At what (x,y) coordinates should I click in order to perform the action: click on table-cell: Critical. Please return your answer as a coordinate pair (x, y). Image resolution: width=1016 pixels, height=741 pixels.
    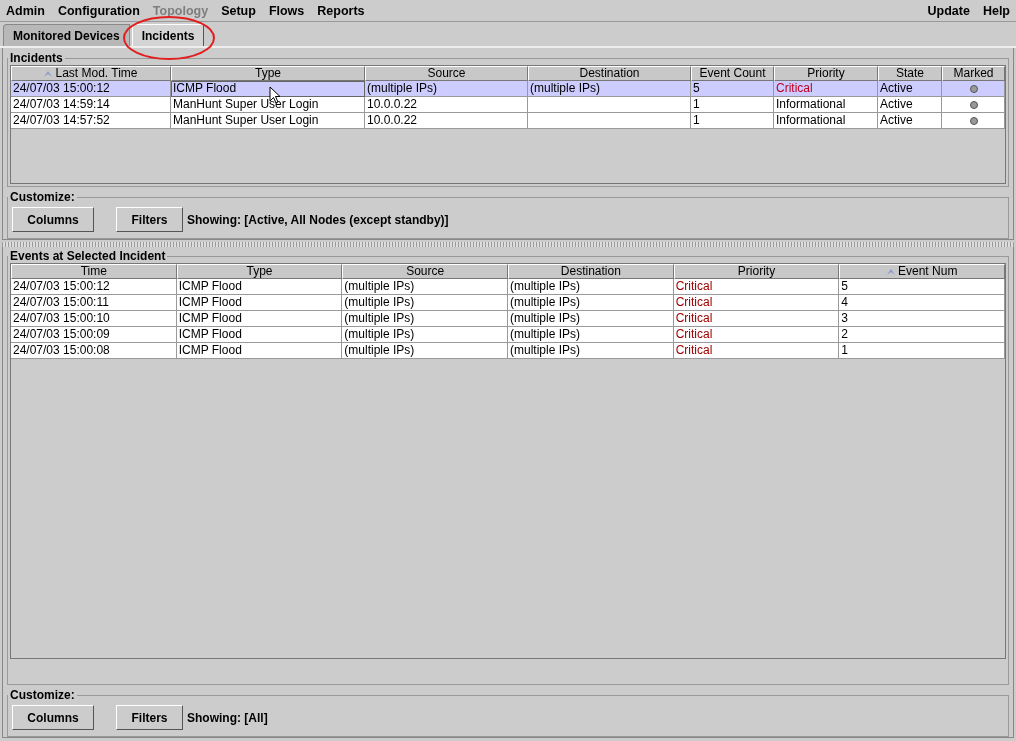
    Looking at the image, I should click on (756, 351).